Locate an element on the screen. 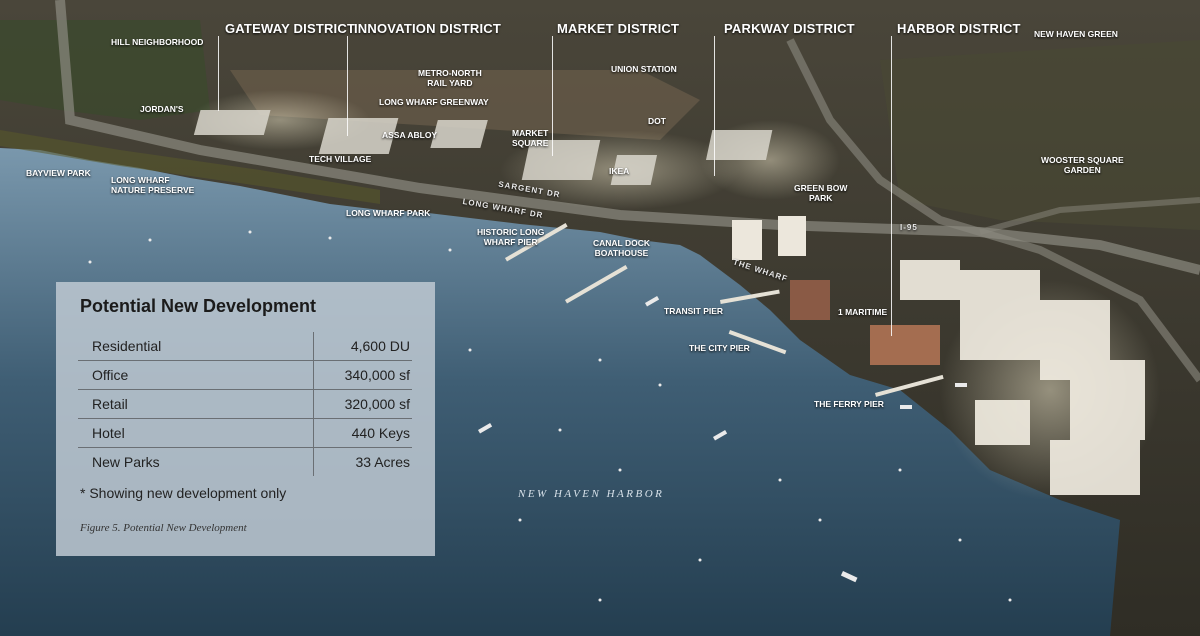  label-market-square-line1: MARKET is located at coordinates (530, 133).